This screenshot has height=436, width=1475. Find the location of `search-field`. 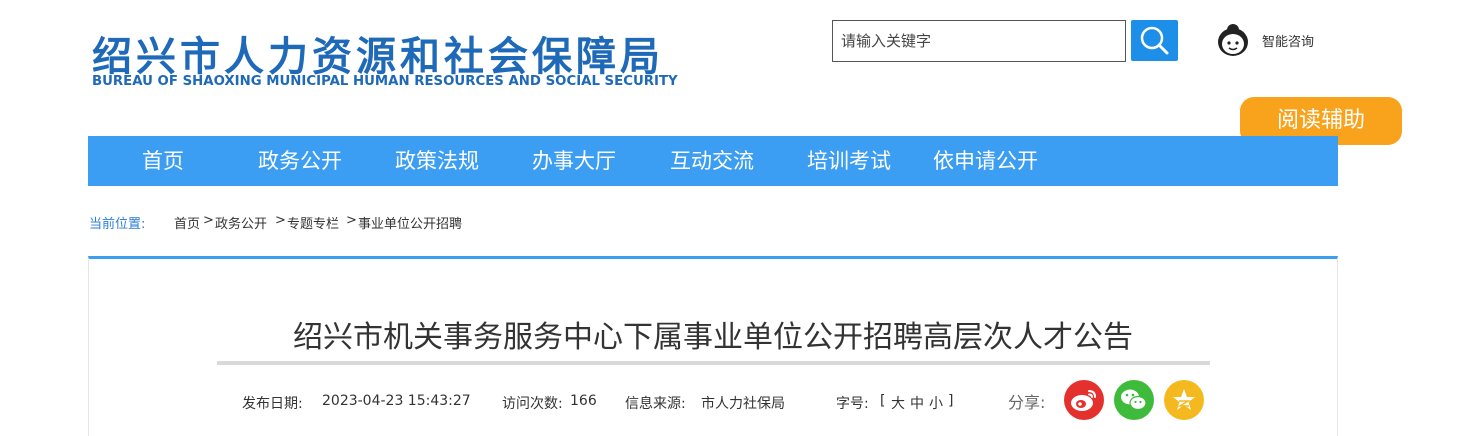

search-field is located at coordinates (979, 41).